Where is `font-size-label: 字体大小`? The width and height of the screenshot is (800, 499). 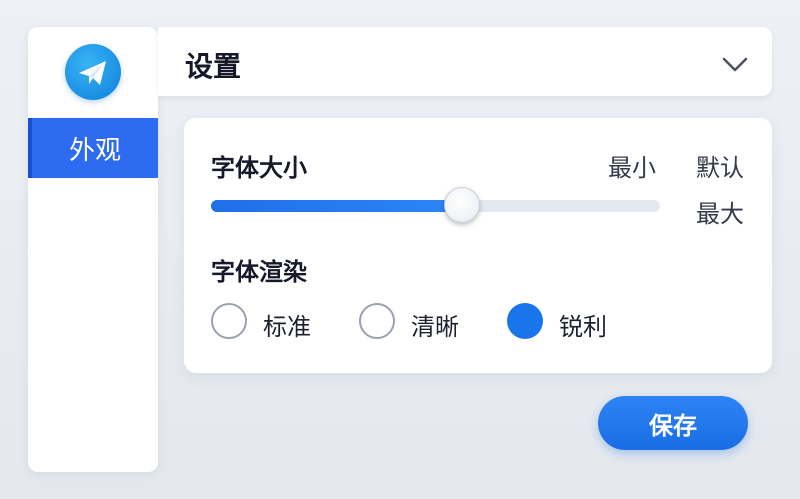 font-size-label: 字体大小 is located at coordinates (259, 168).